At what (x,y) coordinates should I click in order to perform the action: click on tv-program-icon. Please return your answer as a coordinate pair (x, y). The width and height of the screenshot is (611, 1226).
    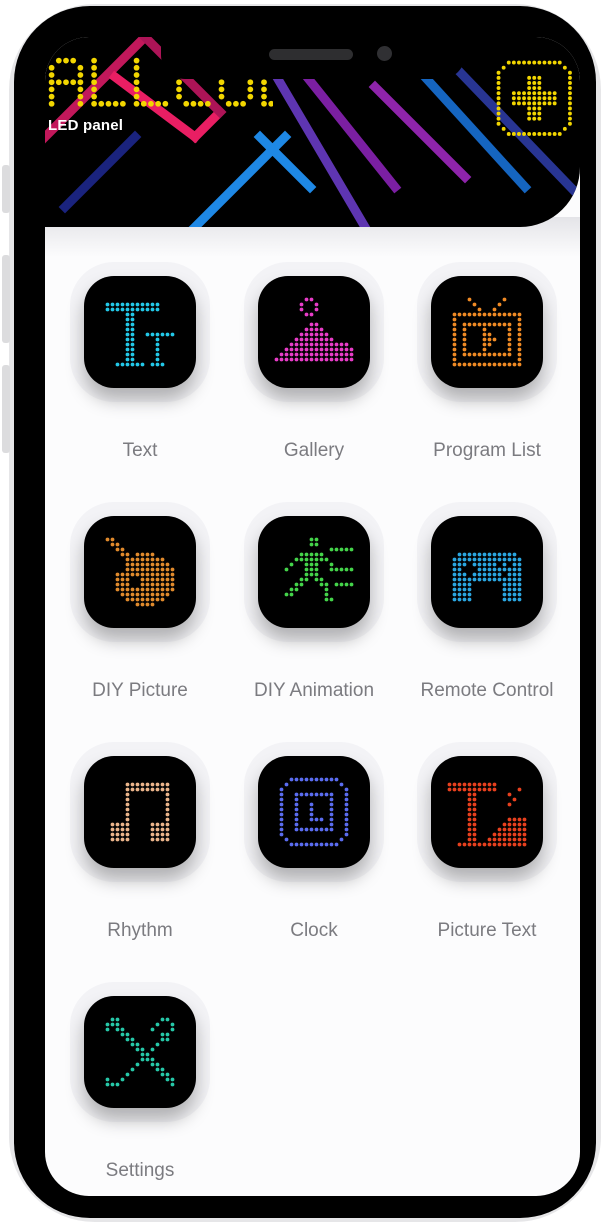
    Looking at the image, I should click on (487, 332).